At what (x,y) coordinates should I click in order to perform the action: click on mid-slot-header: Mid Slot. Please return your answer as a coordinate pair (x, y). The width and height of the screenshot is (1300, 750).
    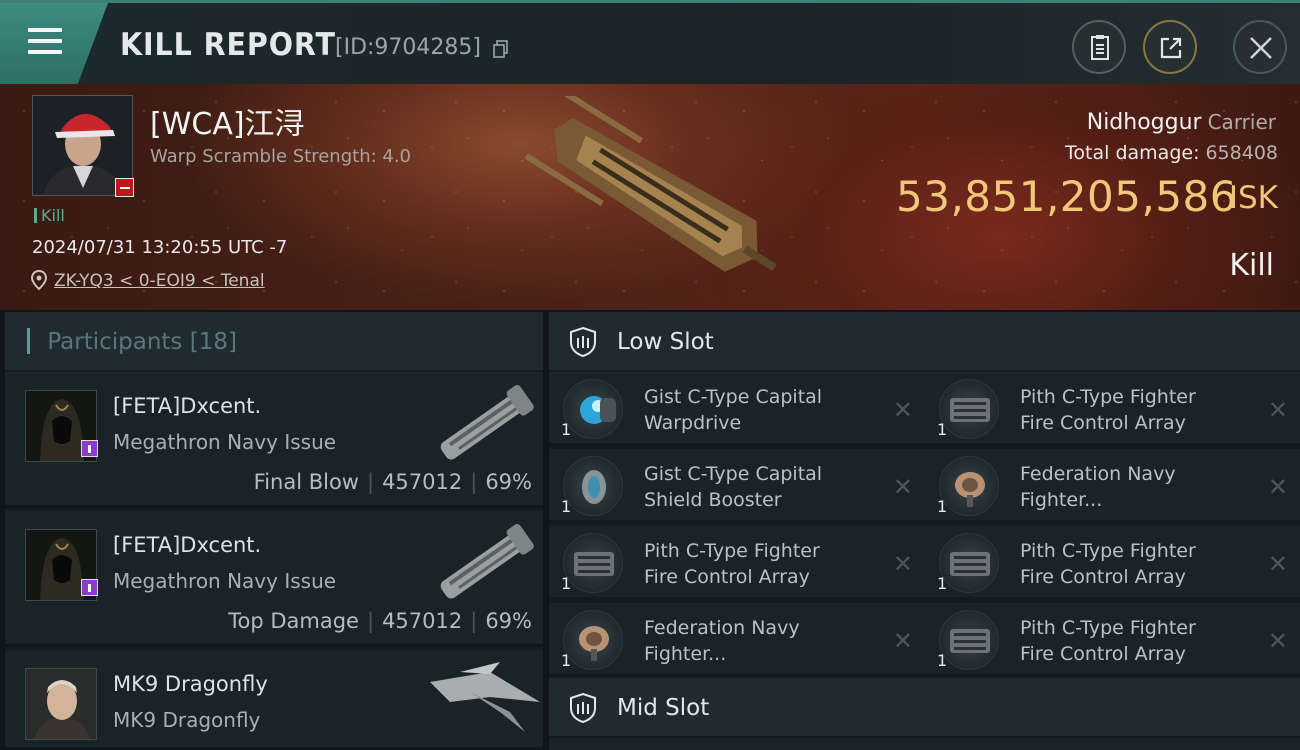
    Looking at the image, I should click on (924, 707).